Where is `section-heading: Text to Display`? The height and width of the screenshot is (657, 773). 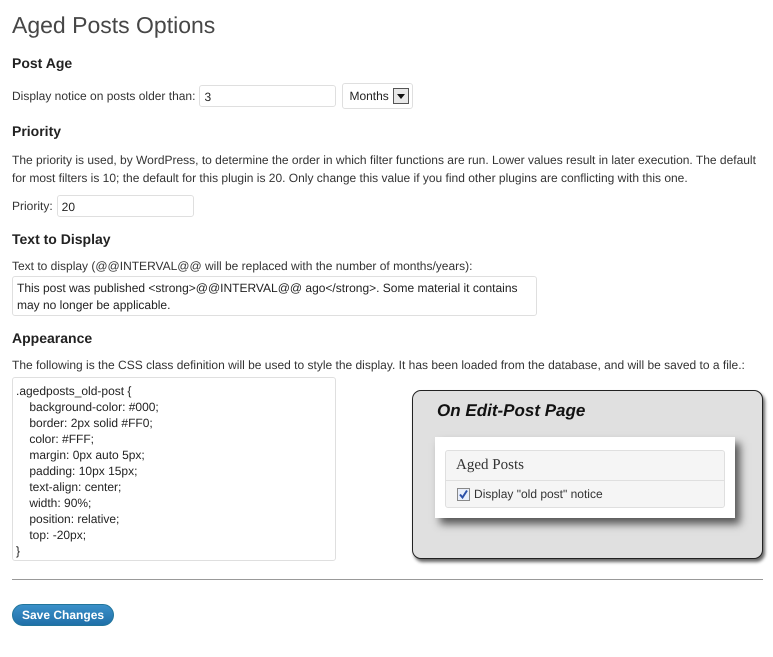 section-heading: Text to Display is located at coordinates (62, 239).